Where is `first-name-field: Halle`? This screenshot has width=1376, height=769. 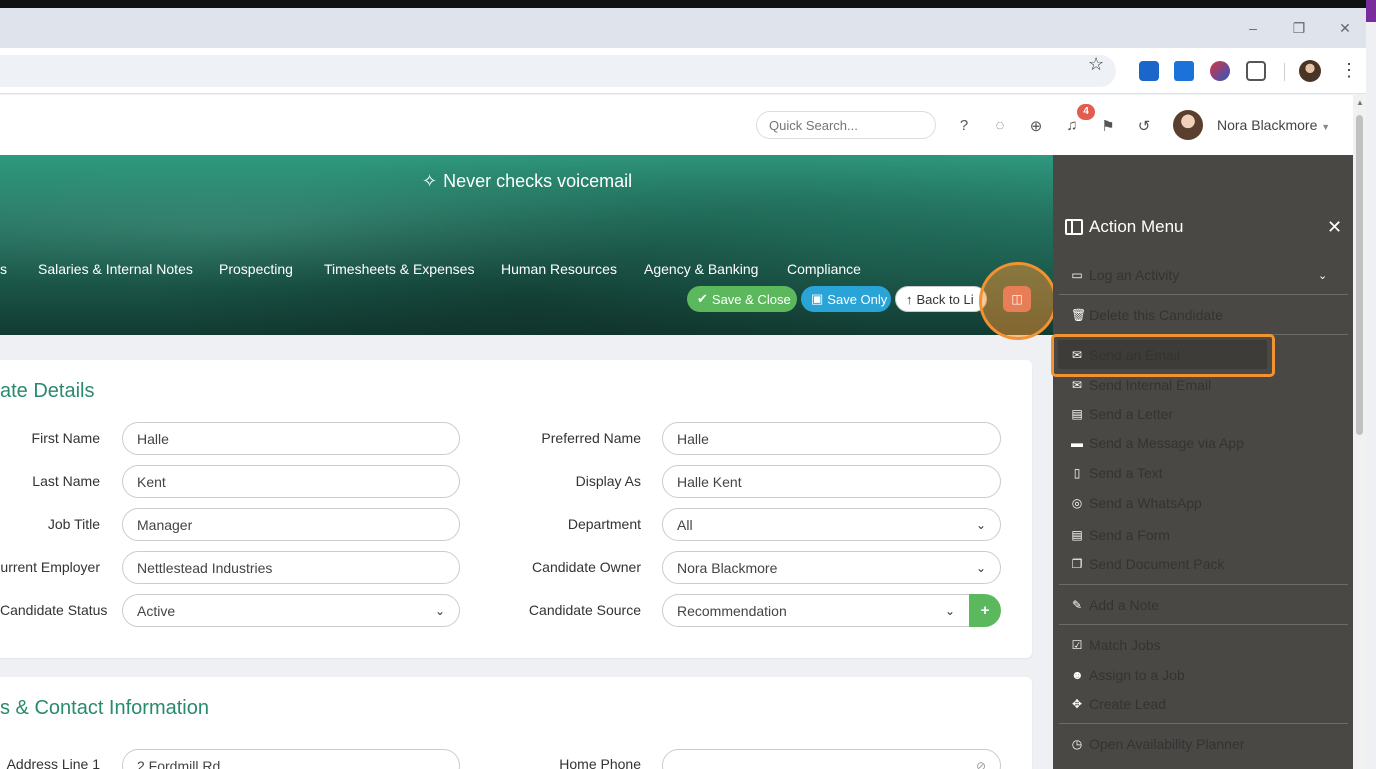 first-name-field: Halle is located at coordinates (291, 438).